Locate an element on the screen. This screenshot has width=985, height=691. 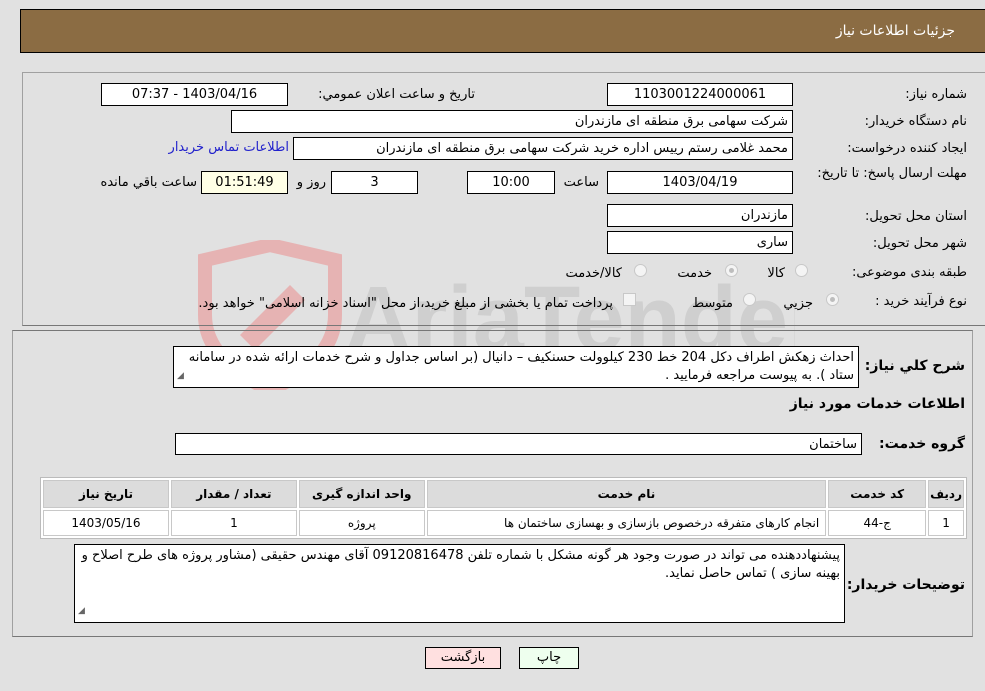
days-label: روز و is located at coordinates (311, 182).